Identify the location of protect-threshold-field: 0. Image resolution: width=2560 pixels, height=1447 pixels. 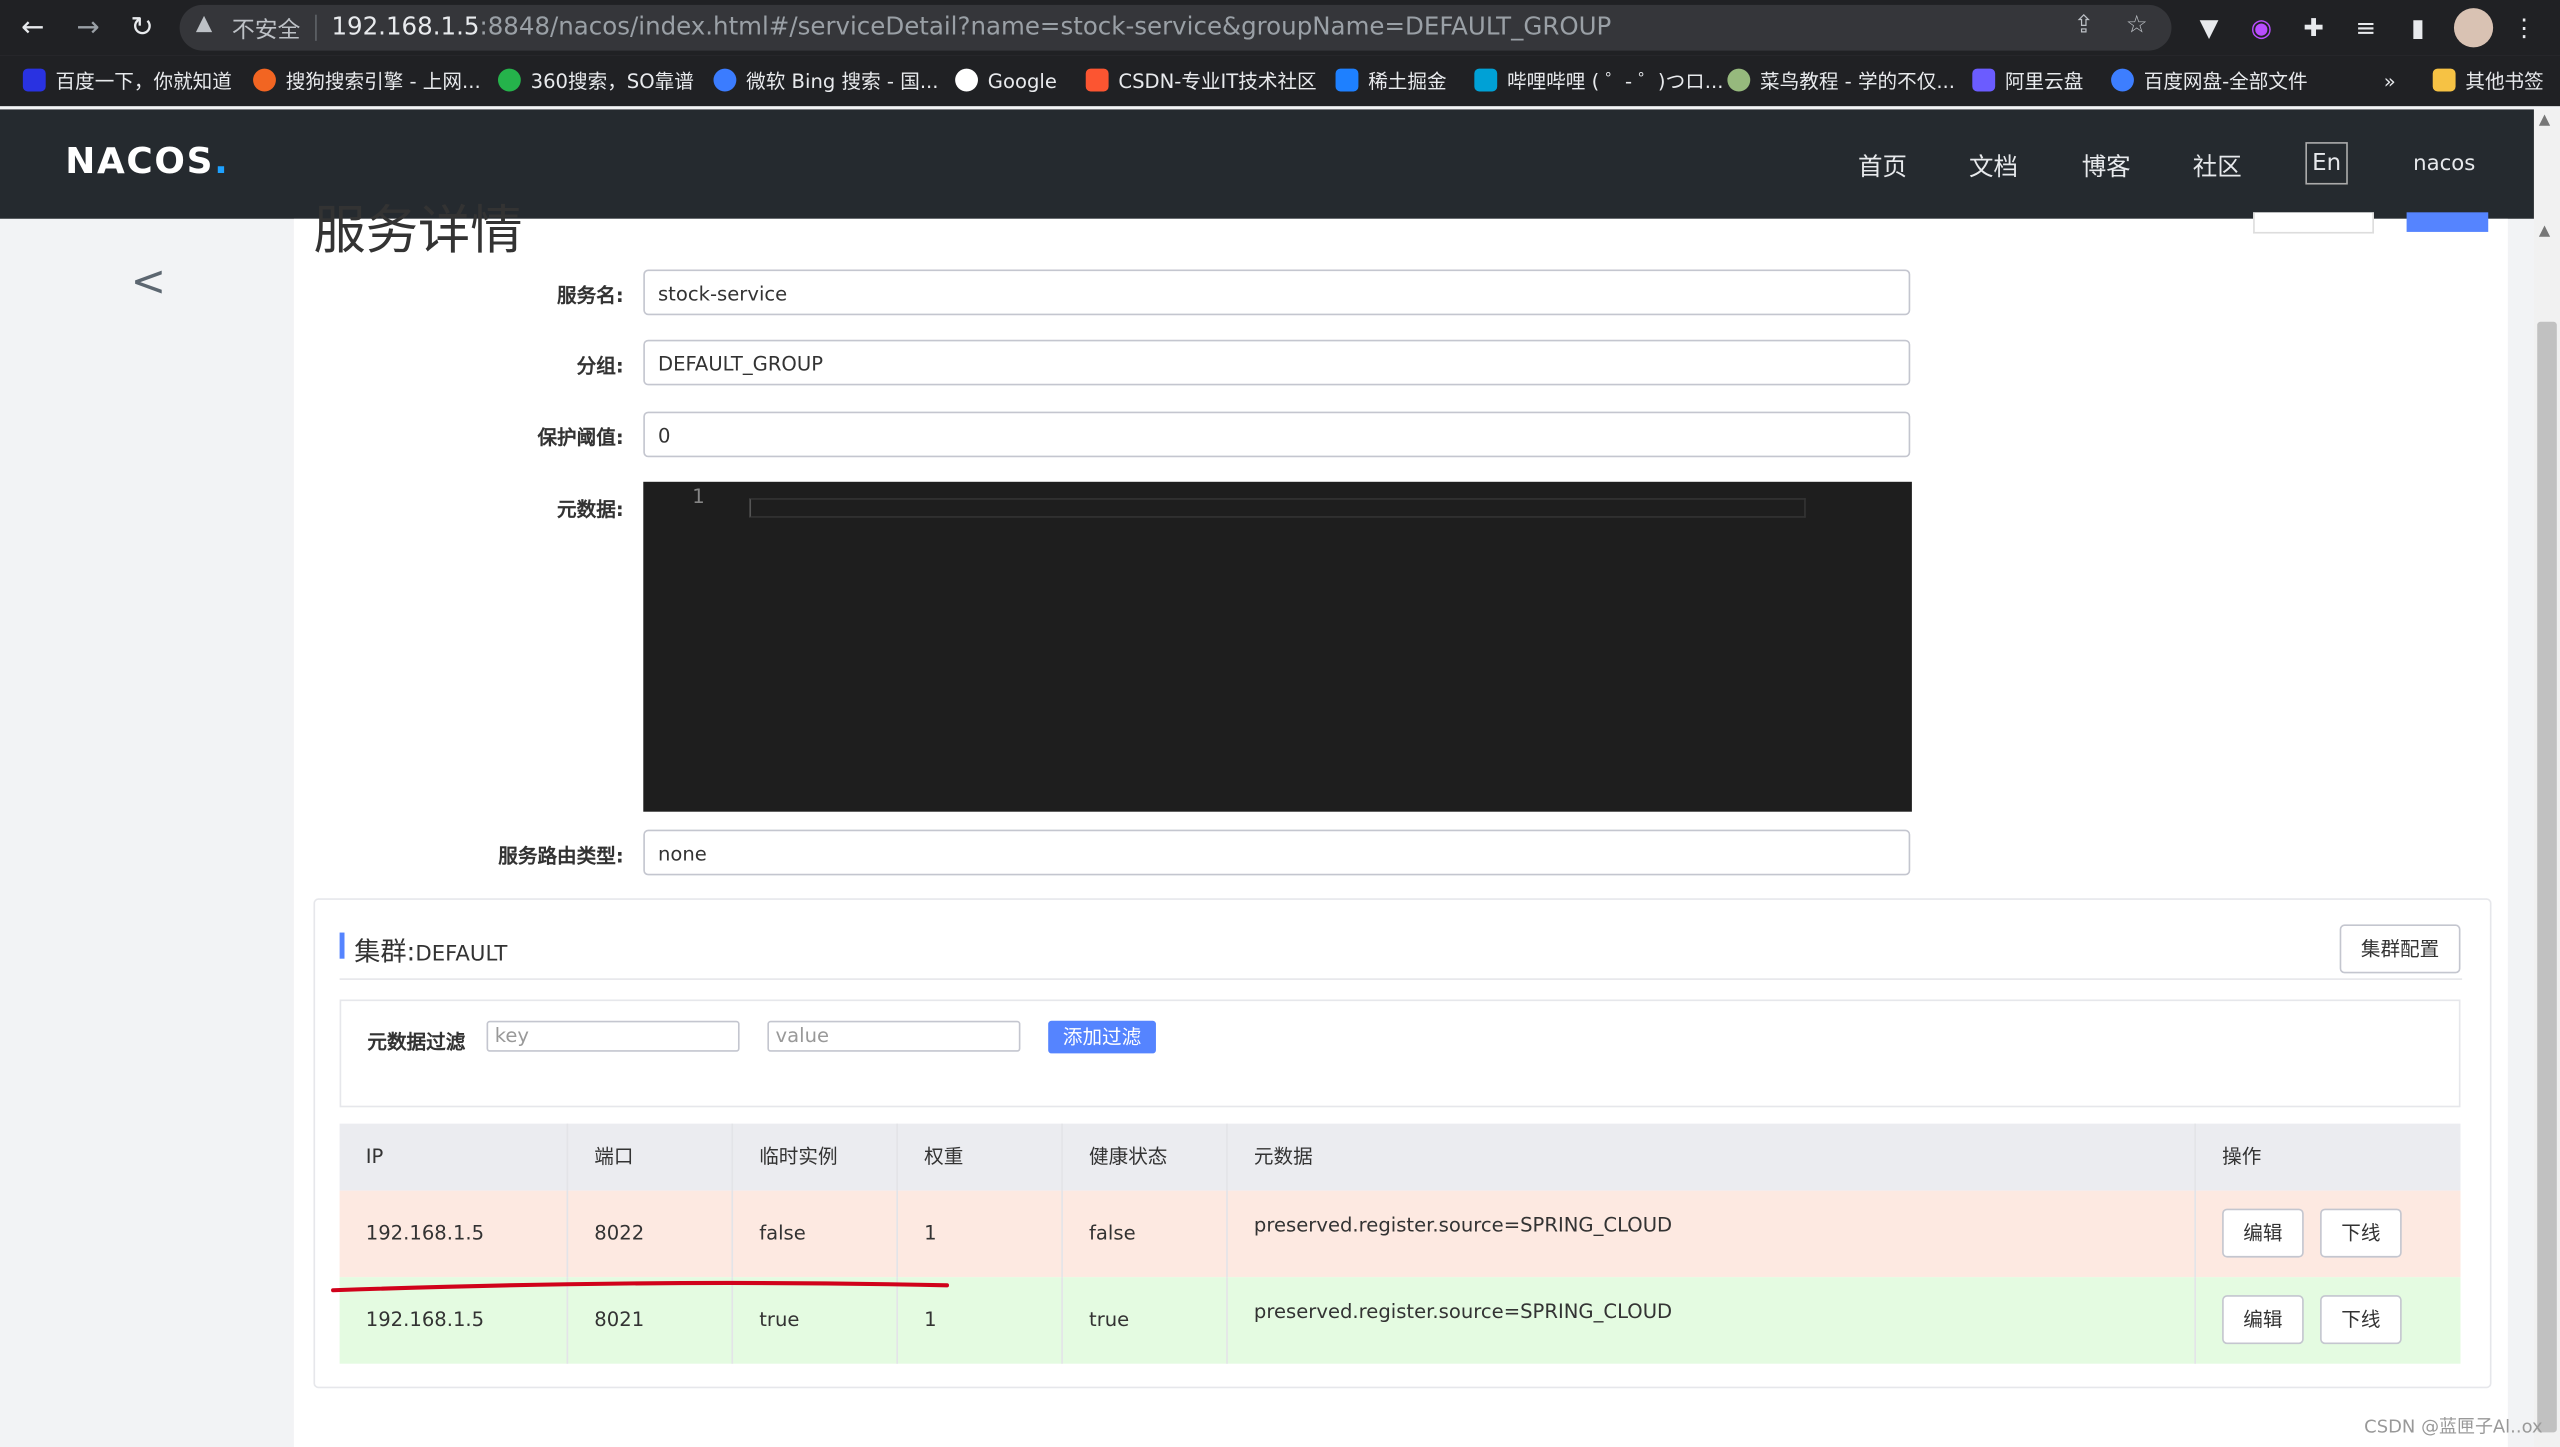
(1277, 434).